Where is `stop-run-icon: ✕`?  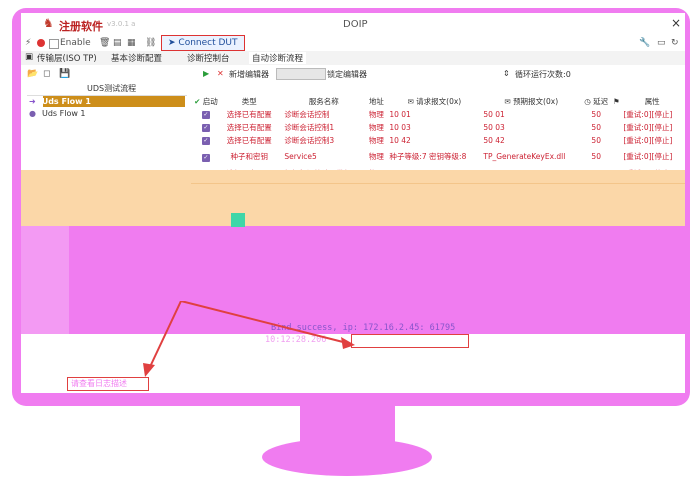
stop-run-icon: ✕ is located at coordinates (220, 73).